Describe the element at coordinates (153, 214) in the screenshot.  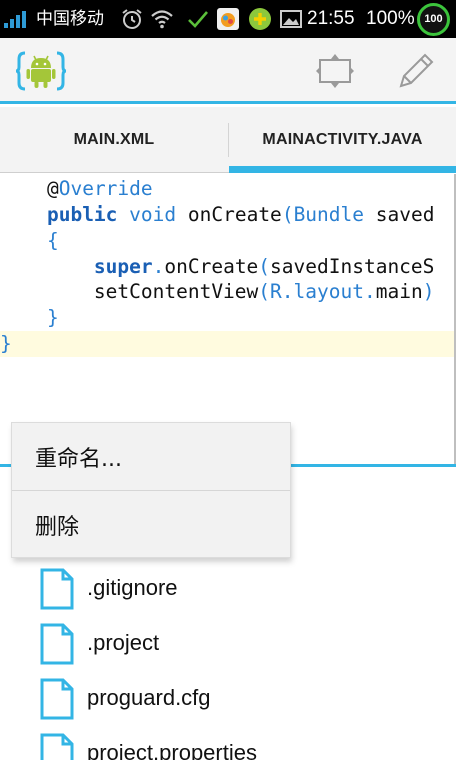
I see `code-token: void` at that location.